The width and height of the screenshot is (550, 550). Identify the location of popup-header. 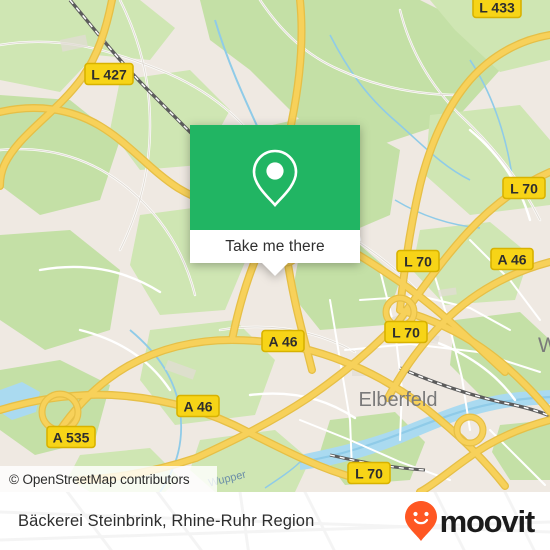
(275, 177).